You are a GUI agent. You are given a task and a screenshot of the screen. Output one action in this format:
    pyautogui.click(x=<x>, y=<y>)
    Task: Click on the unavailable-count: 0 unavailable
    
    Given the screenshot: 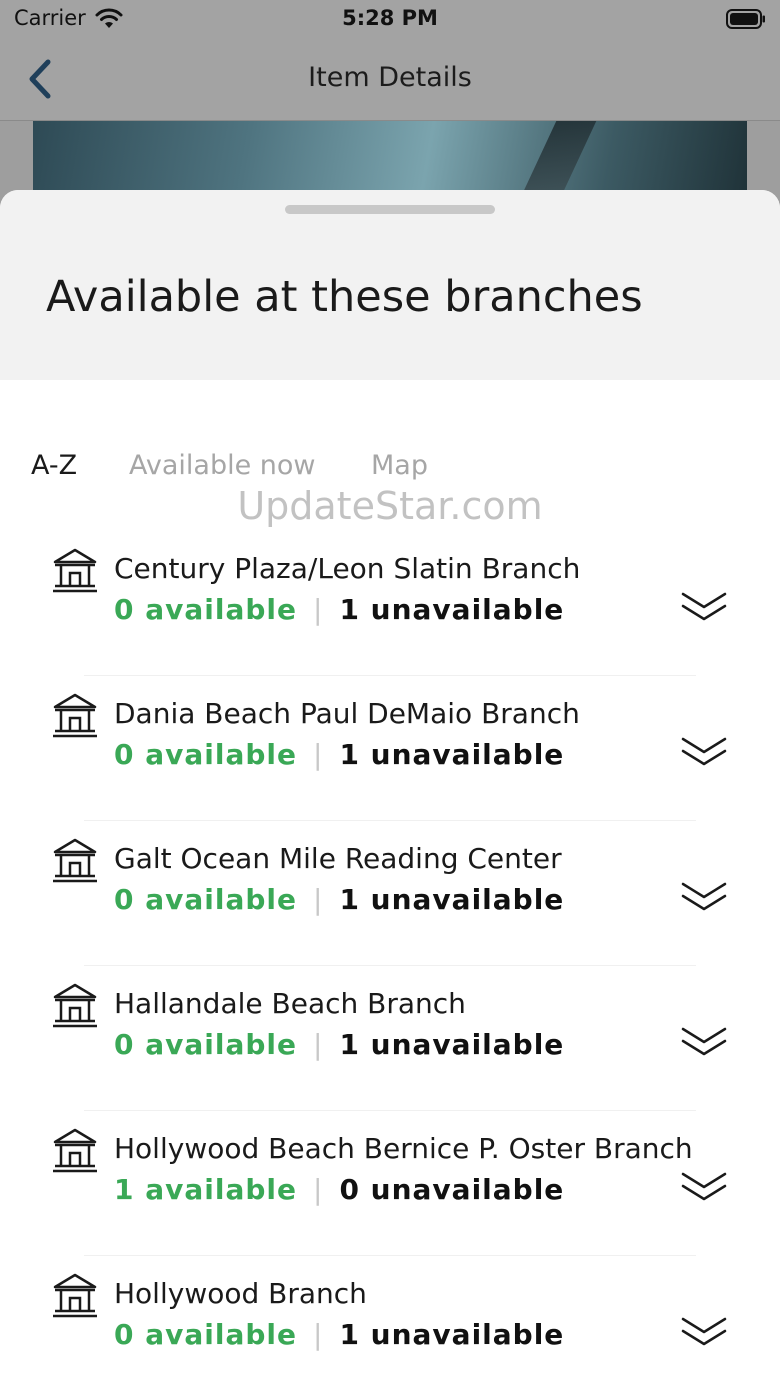 What is the action you would take?
    pyautogui.click(x=452, y=1189)
    